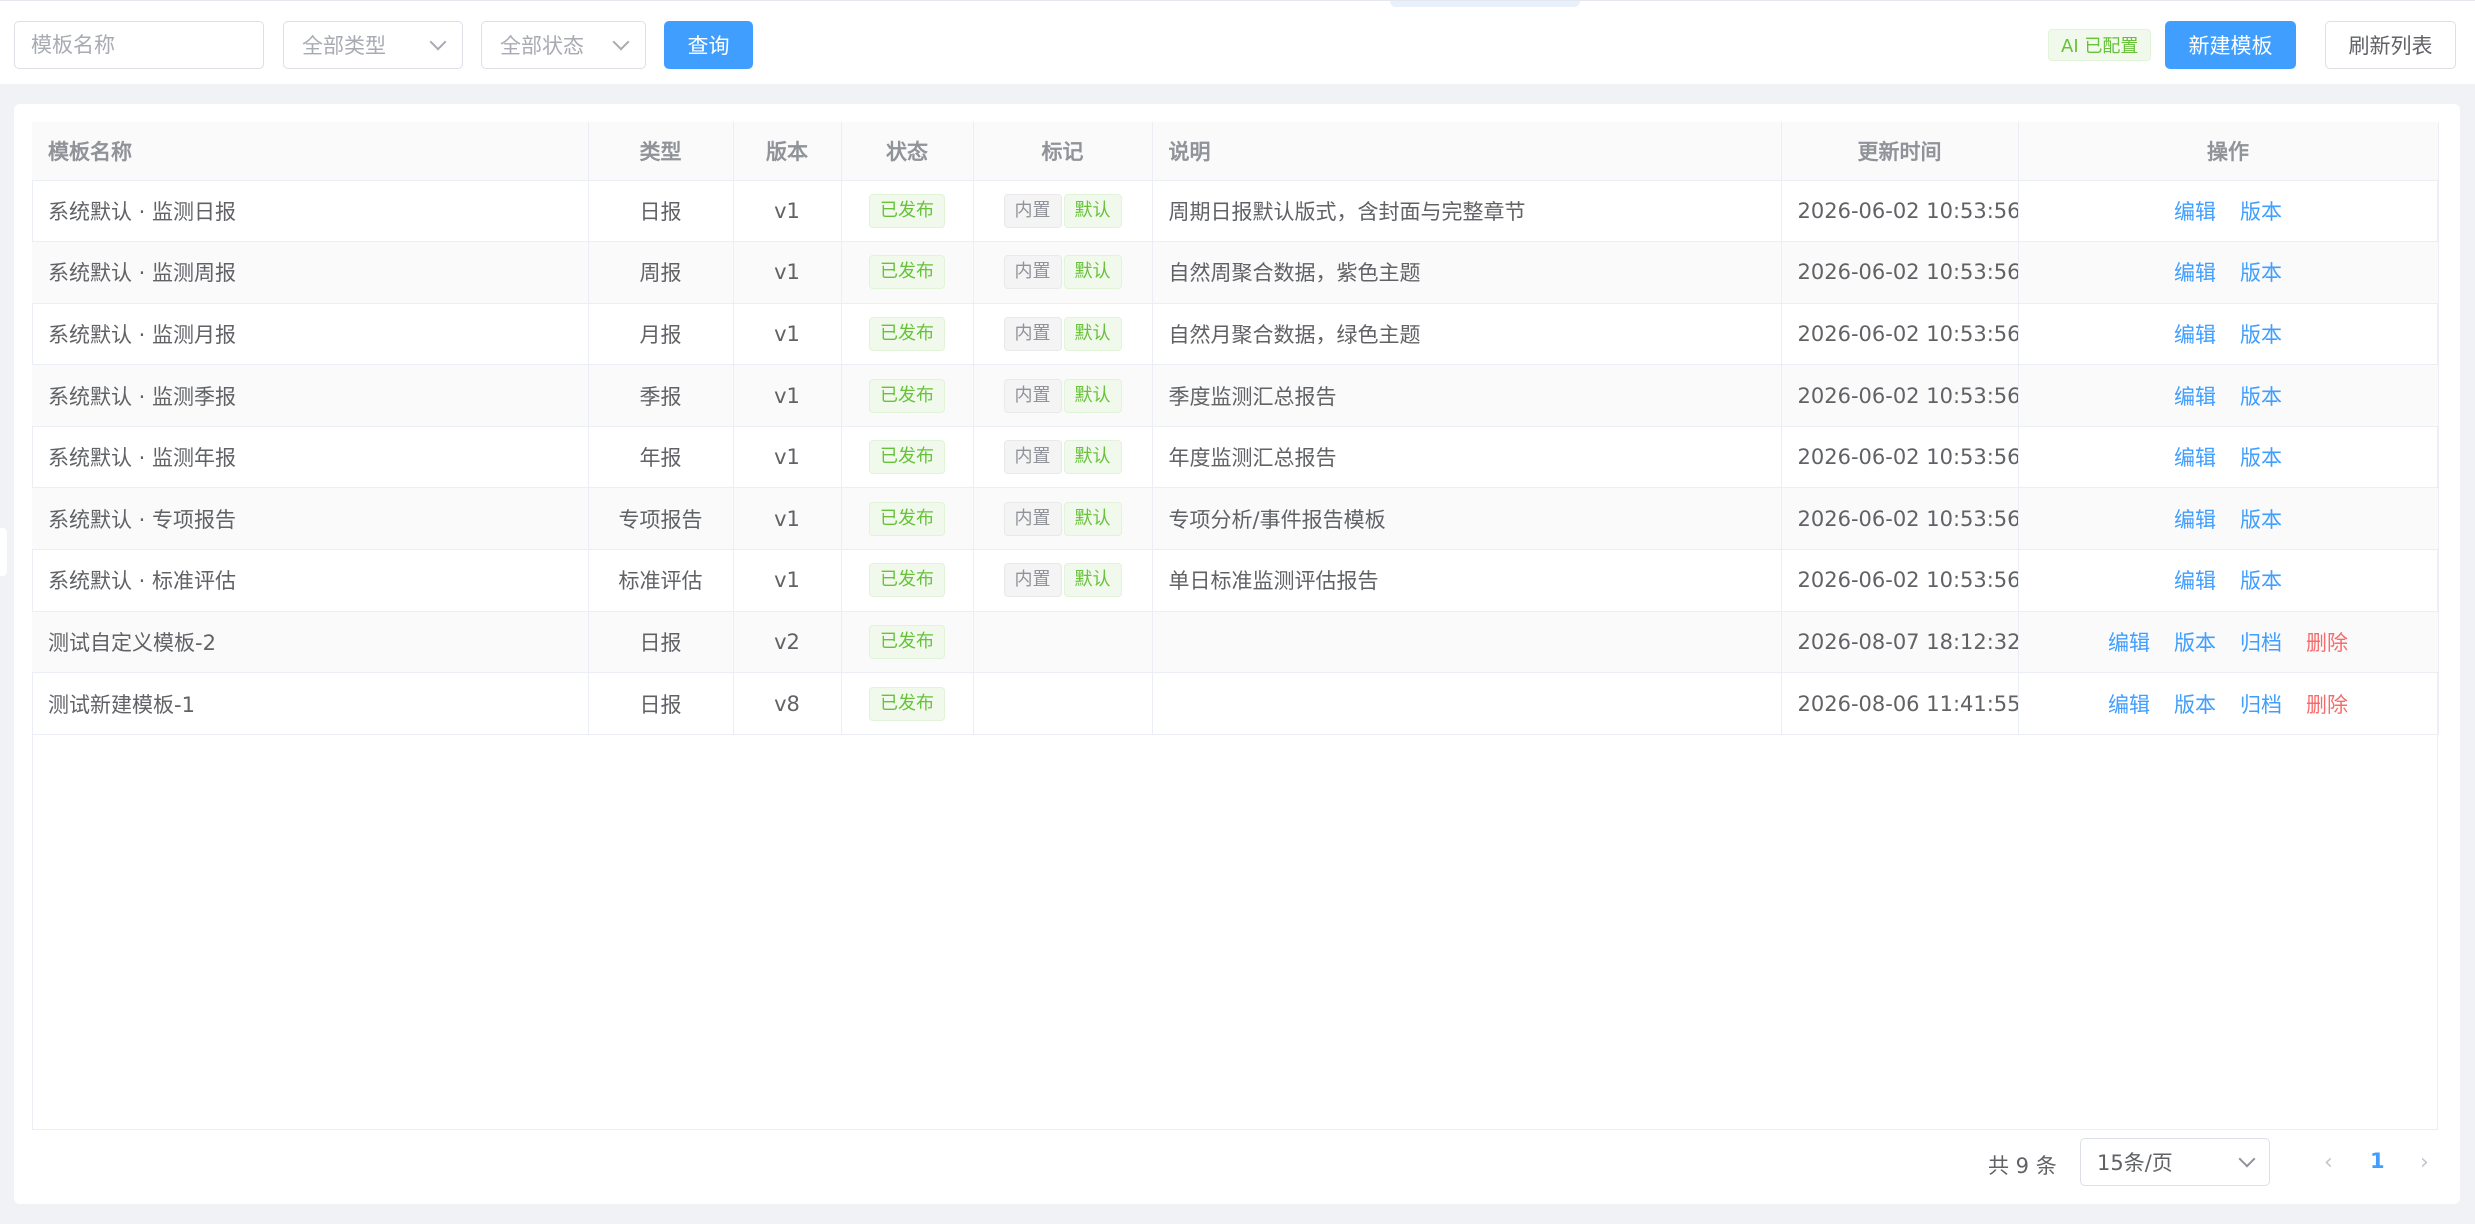 This screenshot has width=2475, height=1224. Describe the element at coordinates (661, 395) in the screenshot. I see `cell-type: 季报` at that location.